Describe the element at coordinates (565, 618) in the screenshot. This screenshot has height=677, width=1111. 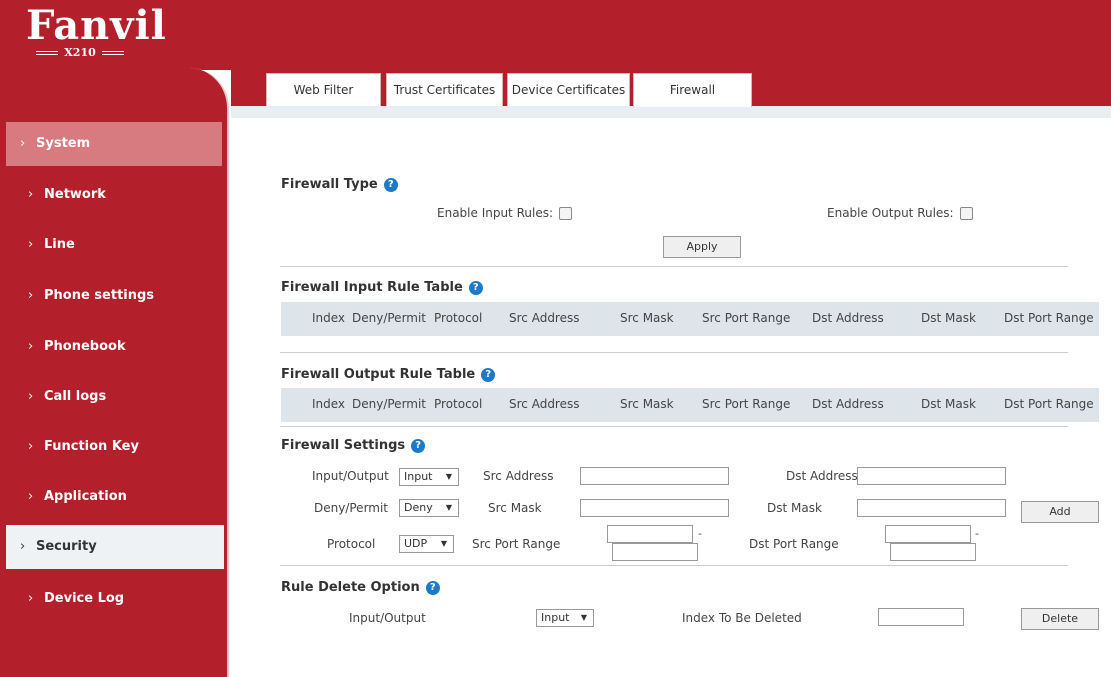
I see `delete-input-output-select: Input ▼` at that location.